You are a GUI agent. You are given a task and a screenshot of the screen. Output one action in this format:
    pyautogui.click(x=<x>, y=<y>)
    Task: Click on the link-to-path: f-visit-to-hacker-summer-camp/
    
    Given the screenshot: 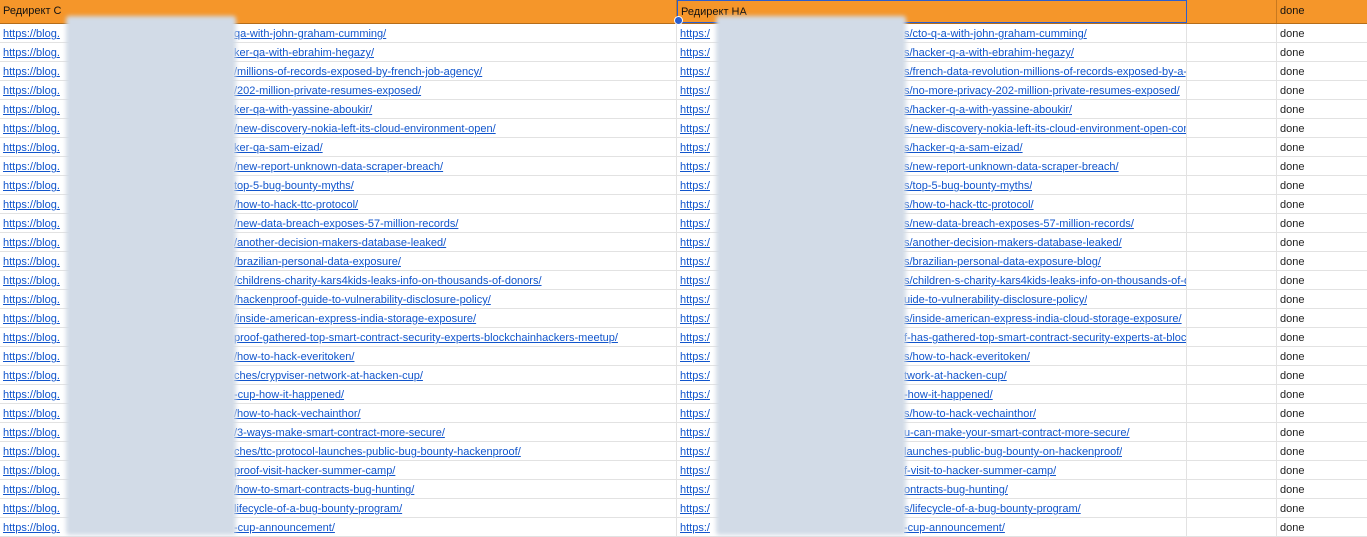 What is the action you would take?
    pyautogui.click(x=980, y=470)
    